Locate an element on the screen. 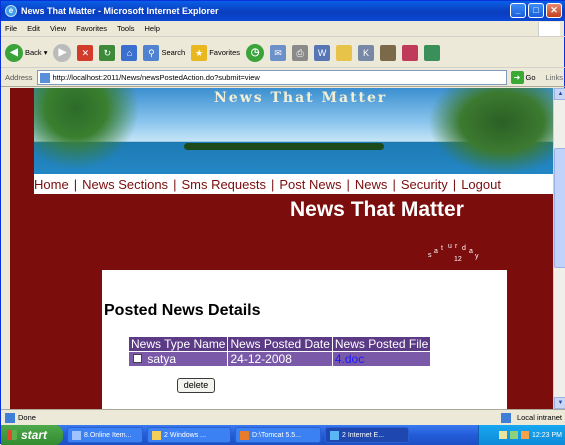  page-heading: News That Matter is located at coordinates (377, 209).